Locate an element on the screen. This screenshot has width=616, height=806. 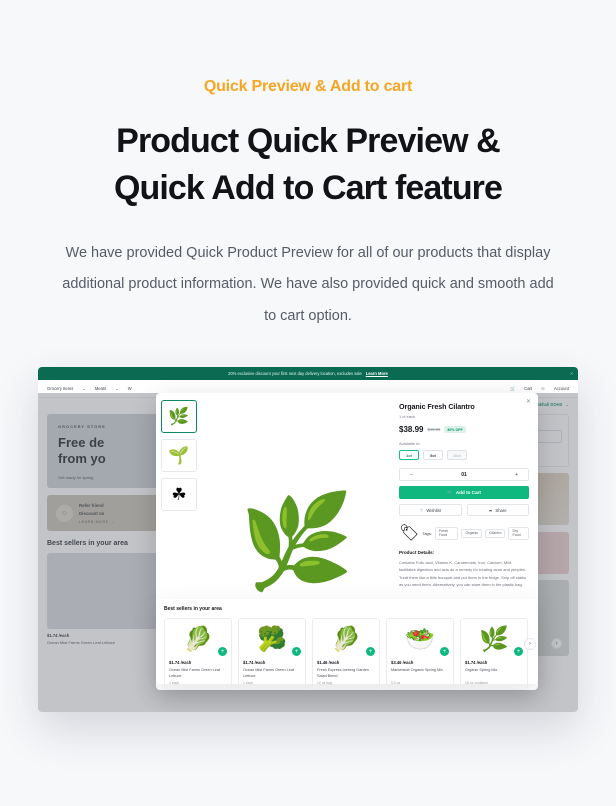
size-option-1ct: 1ct is located at coordinates (409, 455).